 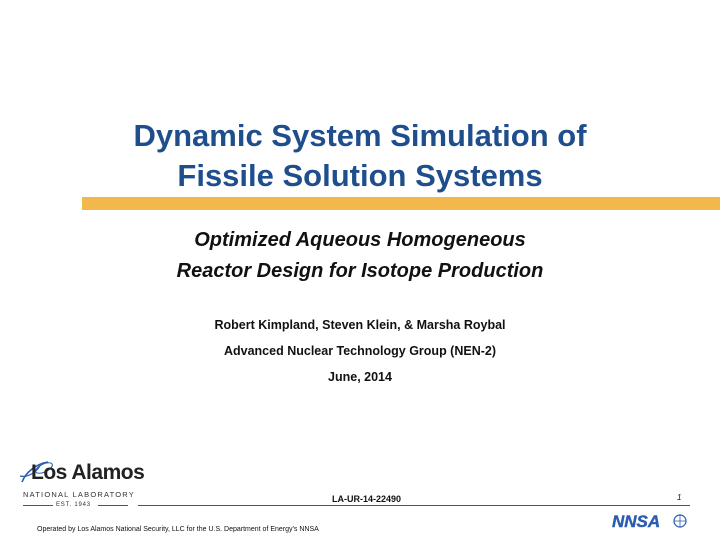 I want to click on logo-rule-right, so click(x=113, y=505).